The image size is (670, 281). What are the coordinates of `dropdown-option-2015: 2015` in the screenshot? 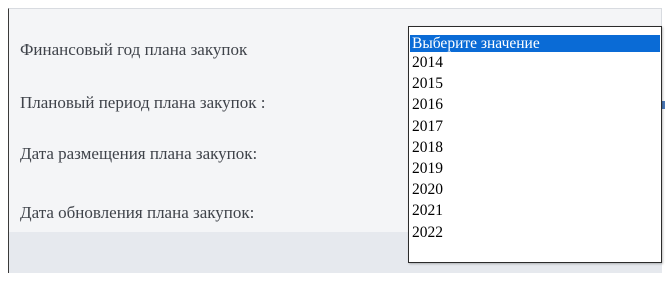 It's located at (535, 83).